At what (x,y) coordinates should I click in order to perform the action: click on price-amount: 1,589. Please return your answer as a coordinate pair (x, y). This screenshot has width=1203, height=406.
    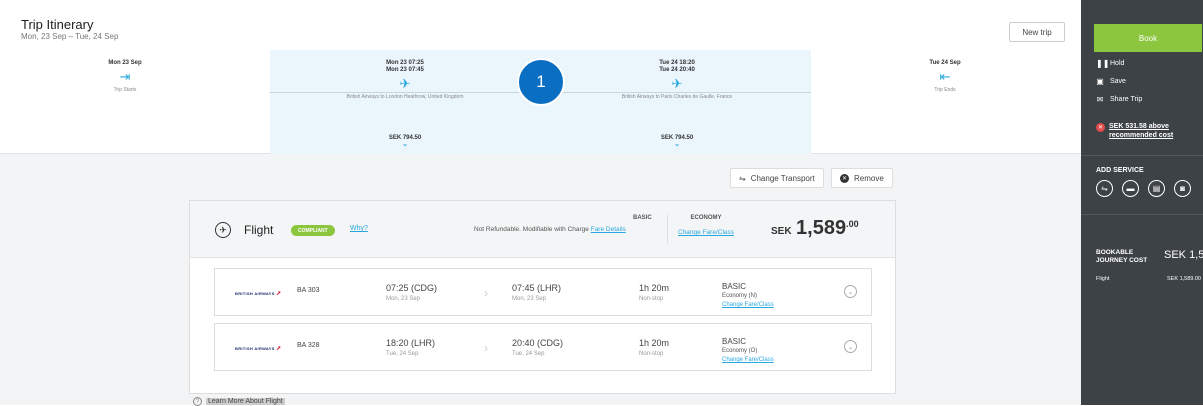
    Looking at the image, I should click on (821, 228).